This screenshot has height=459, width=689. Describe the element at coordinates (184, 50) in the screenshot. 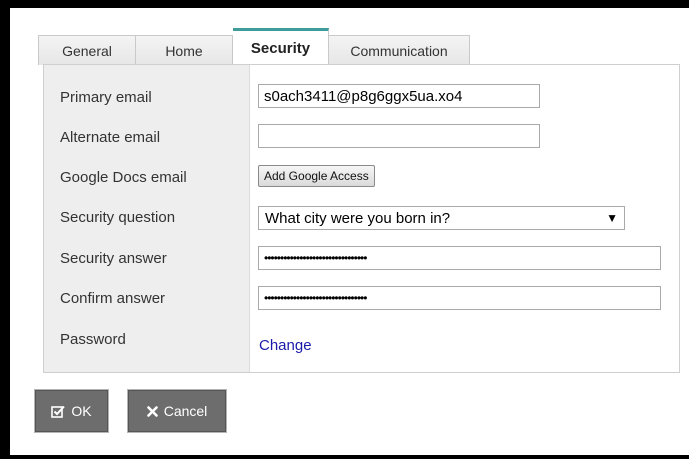

I see `tab-home: Home` at that location.